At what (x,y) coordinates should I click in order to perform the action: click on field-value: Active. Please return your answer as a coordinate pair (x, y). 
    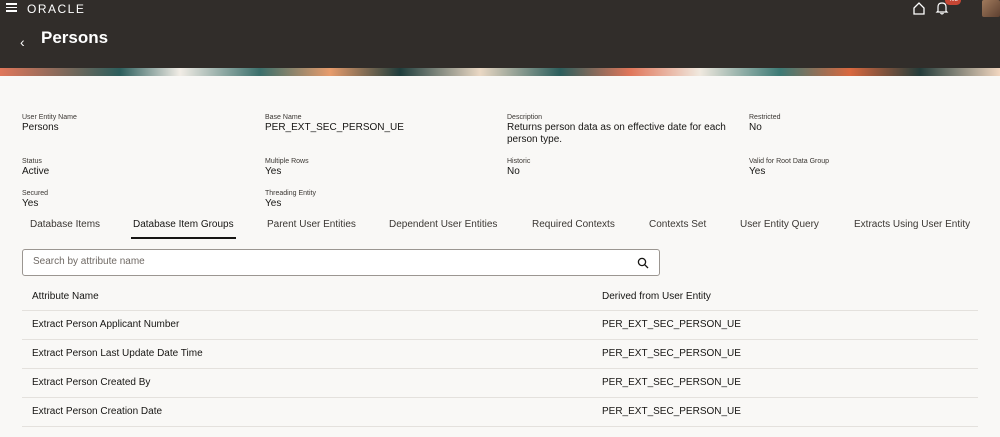
    Looking at the image, I should click on (36, 171).